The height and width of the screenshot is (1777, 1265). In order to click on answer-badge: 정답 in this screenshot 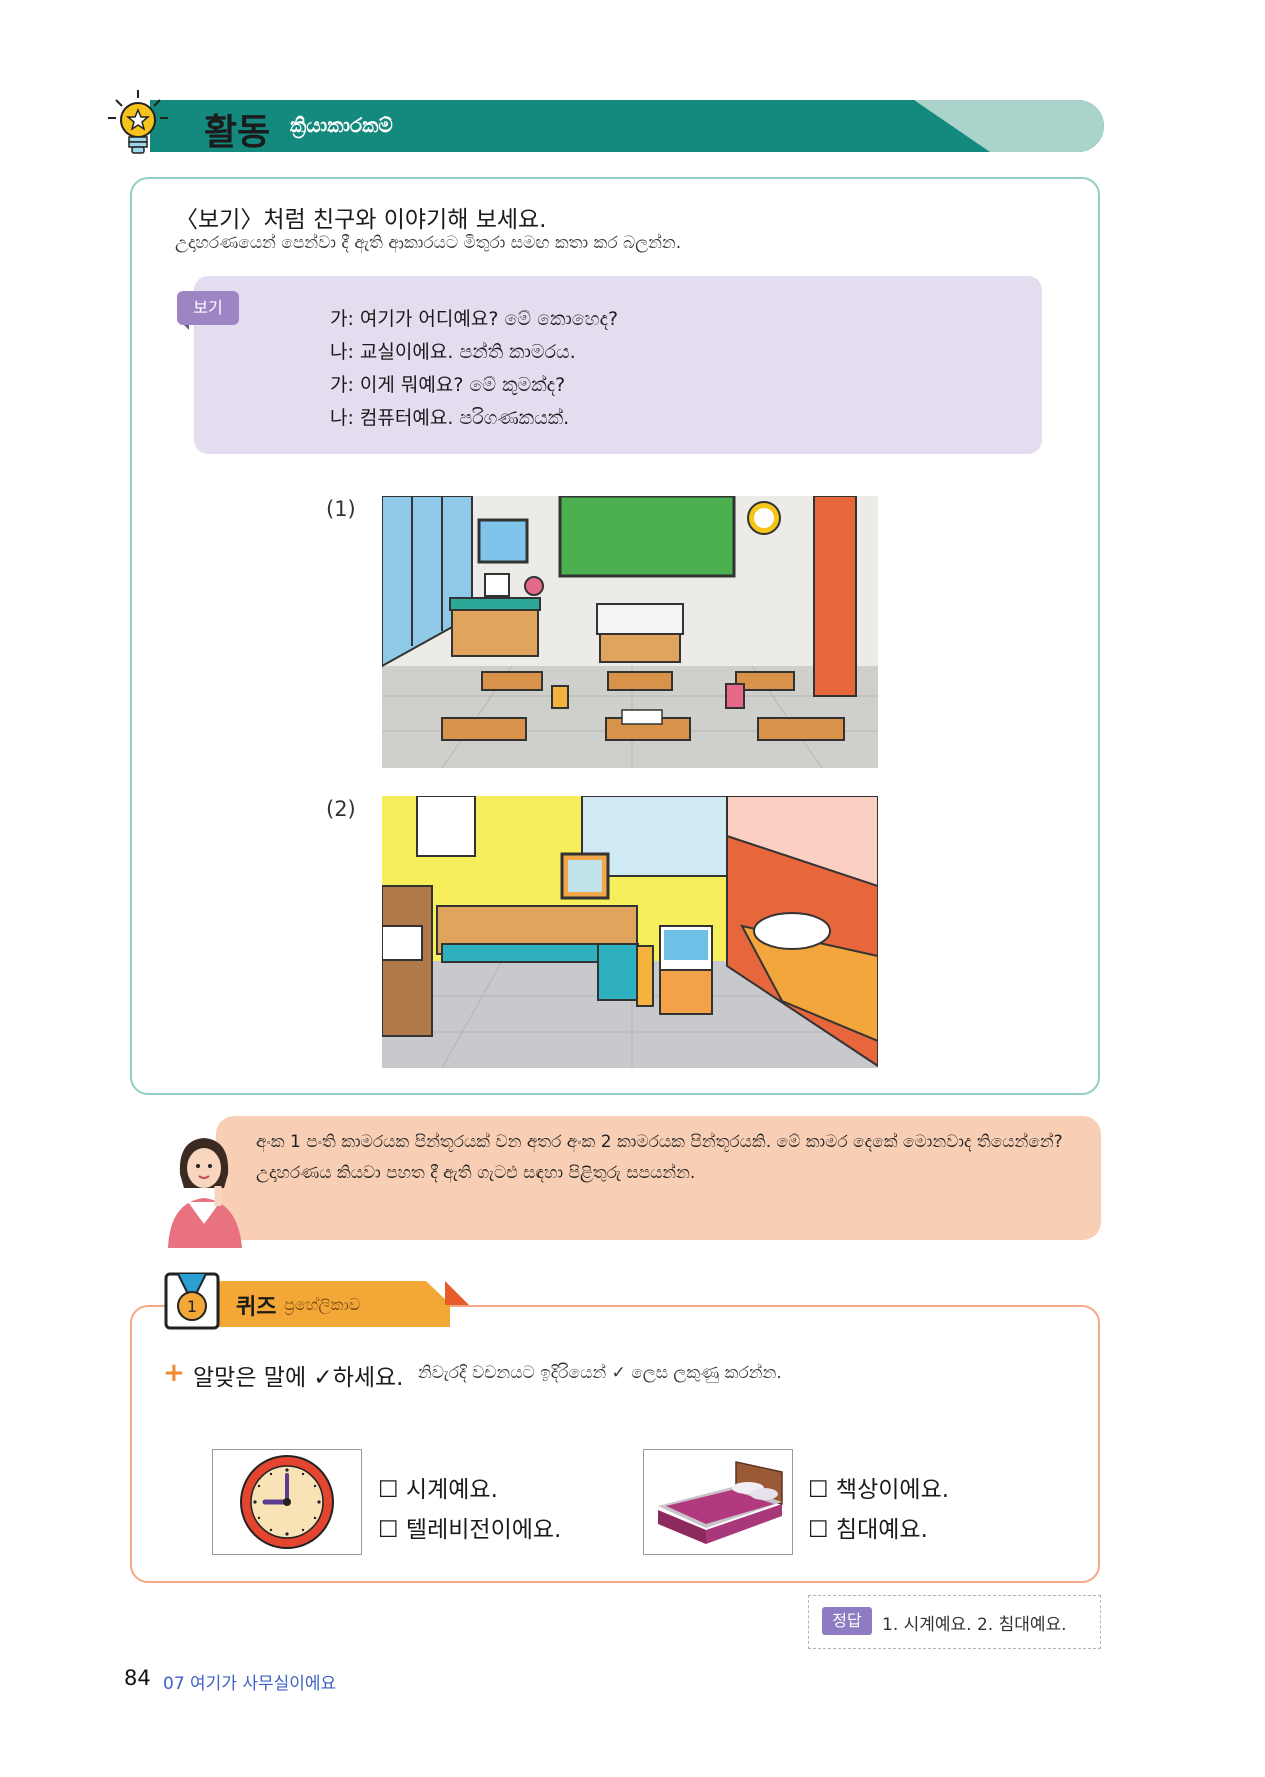, I will do `click(847, 1621)`.